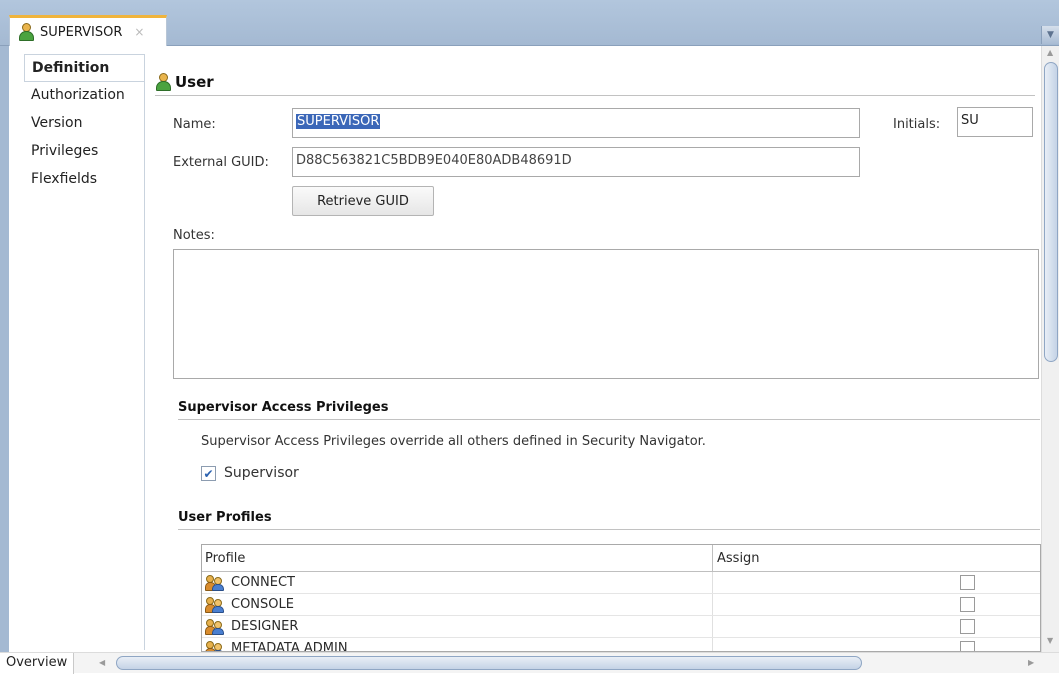  Describe the element at coordinates (289, 646) in the screenshot. I see `profile-name: METADATA ADMIN` at that location.